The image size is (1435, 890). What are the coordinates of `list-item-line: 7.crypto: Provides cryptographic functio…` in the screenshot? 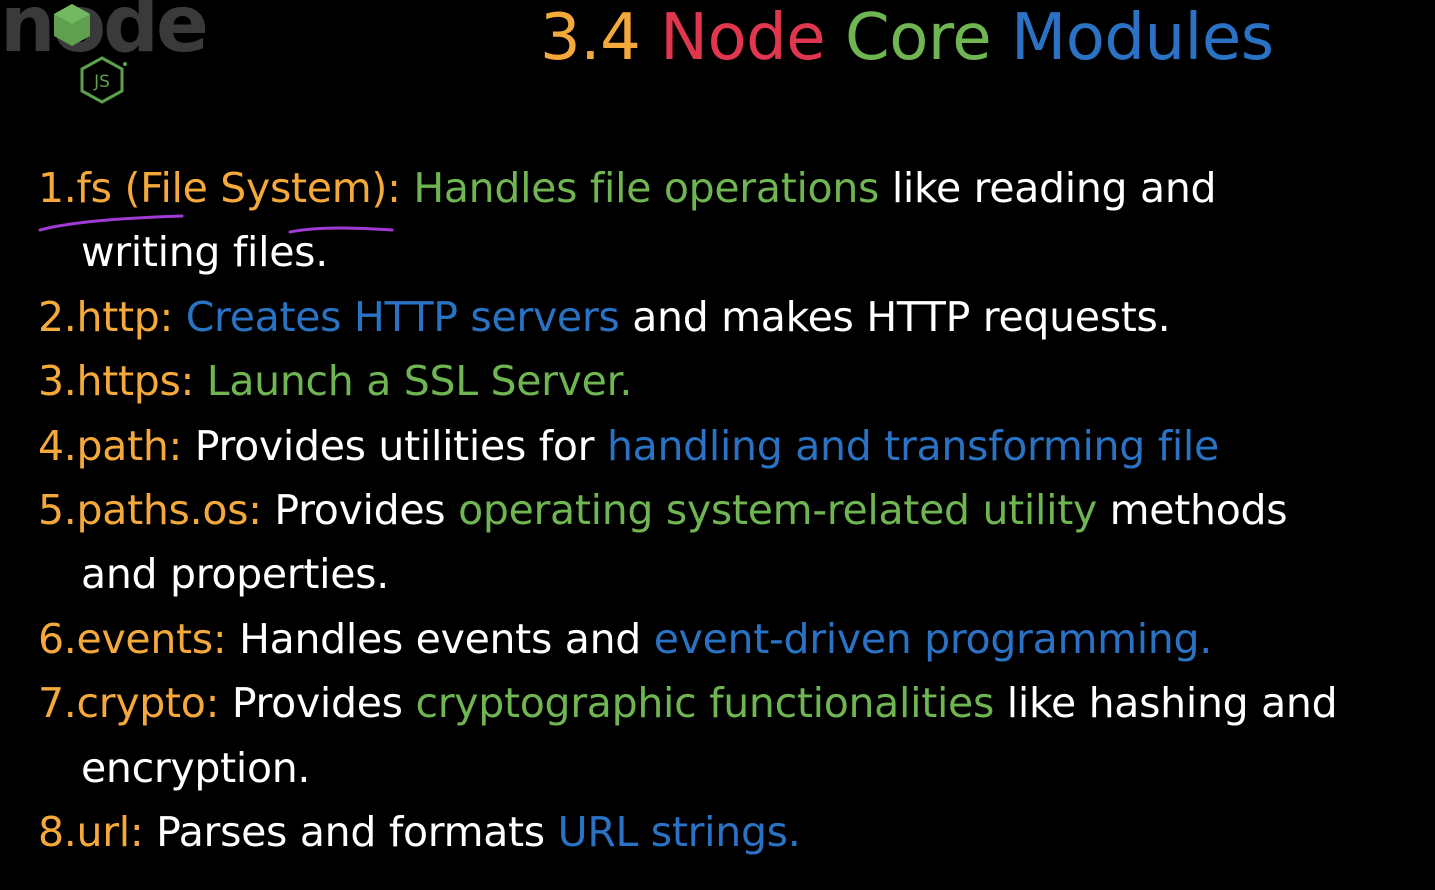 It's located at (735, 703).